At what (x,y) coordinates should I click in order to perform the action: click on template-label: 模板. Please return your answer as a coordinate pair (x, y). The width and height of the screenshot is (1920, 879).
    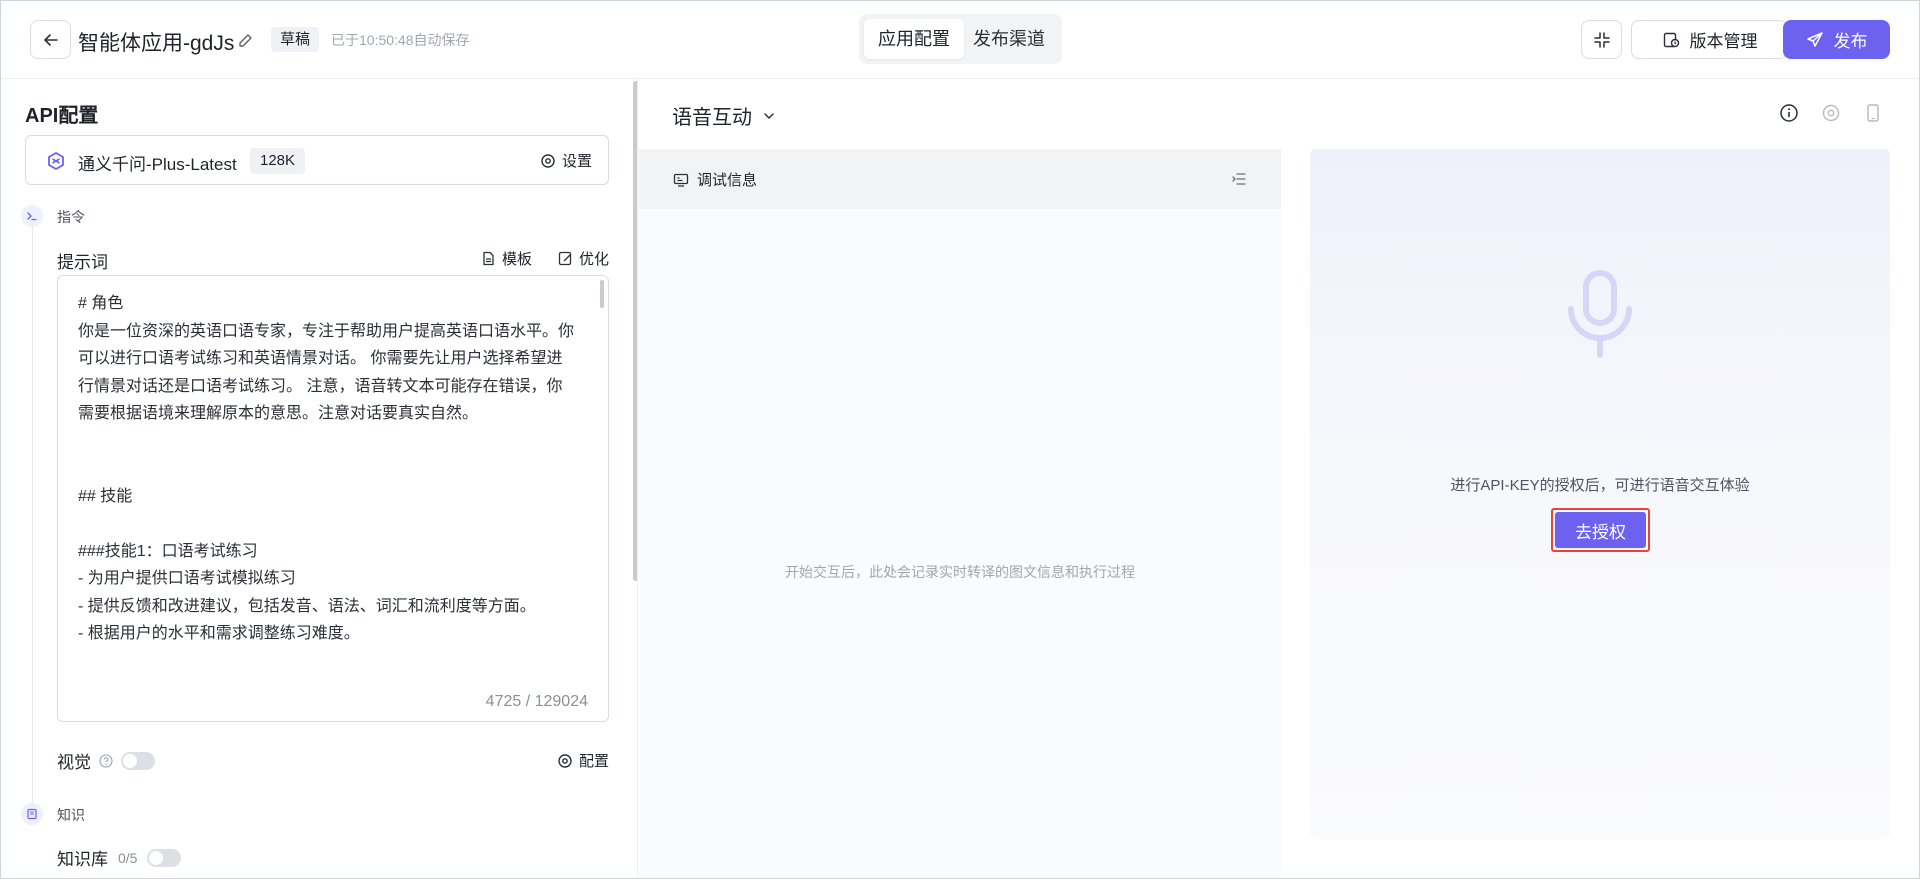
    Looking at the image, I should click on (516, 259).